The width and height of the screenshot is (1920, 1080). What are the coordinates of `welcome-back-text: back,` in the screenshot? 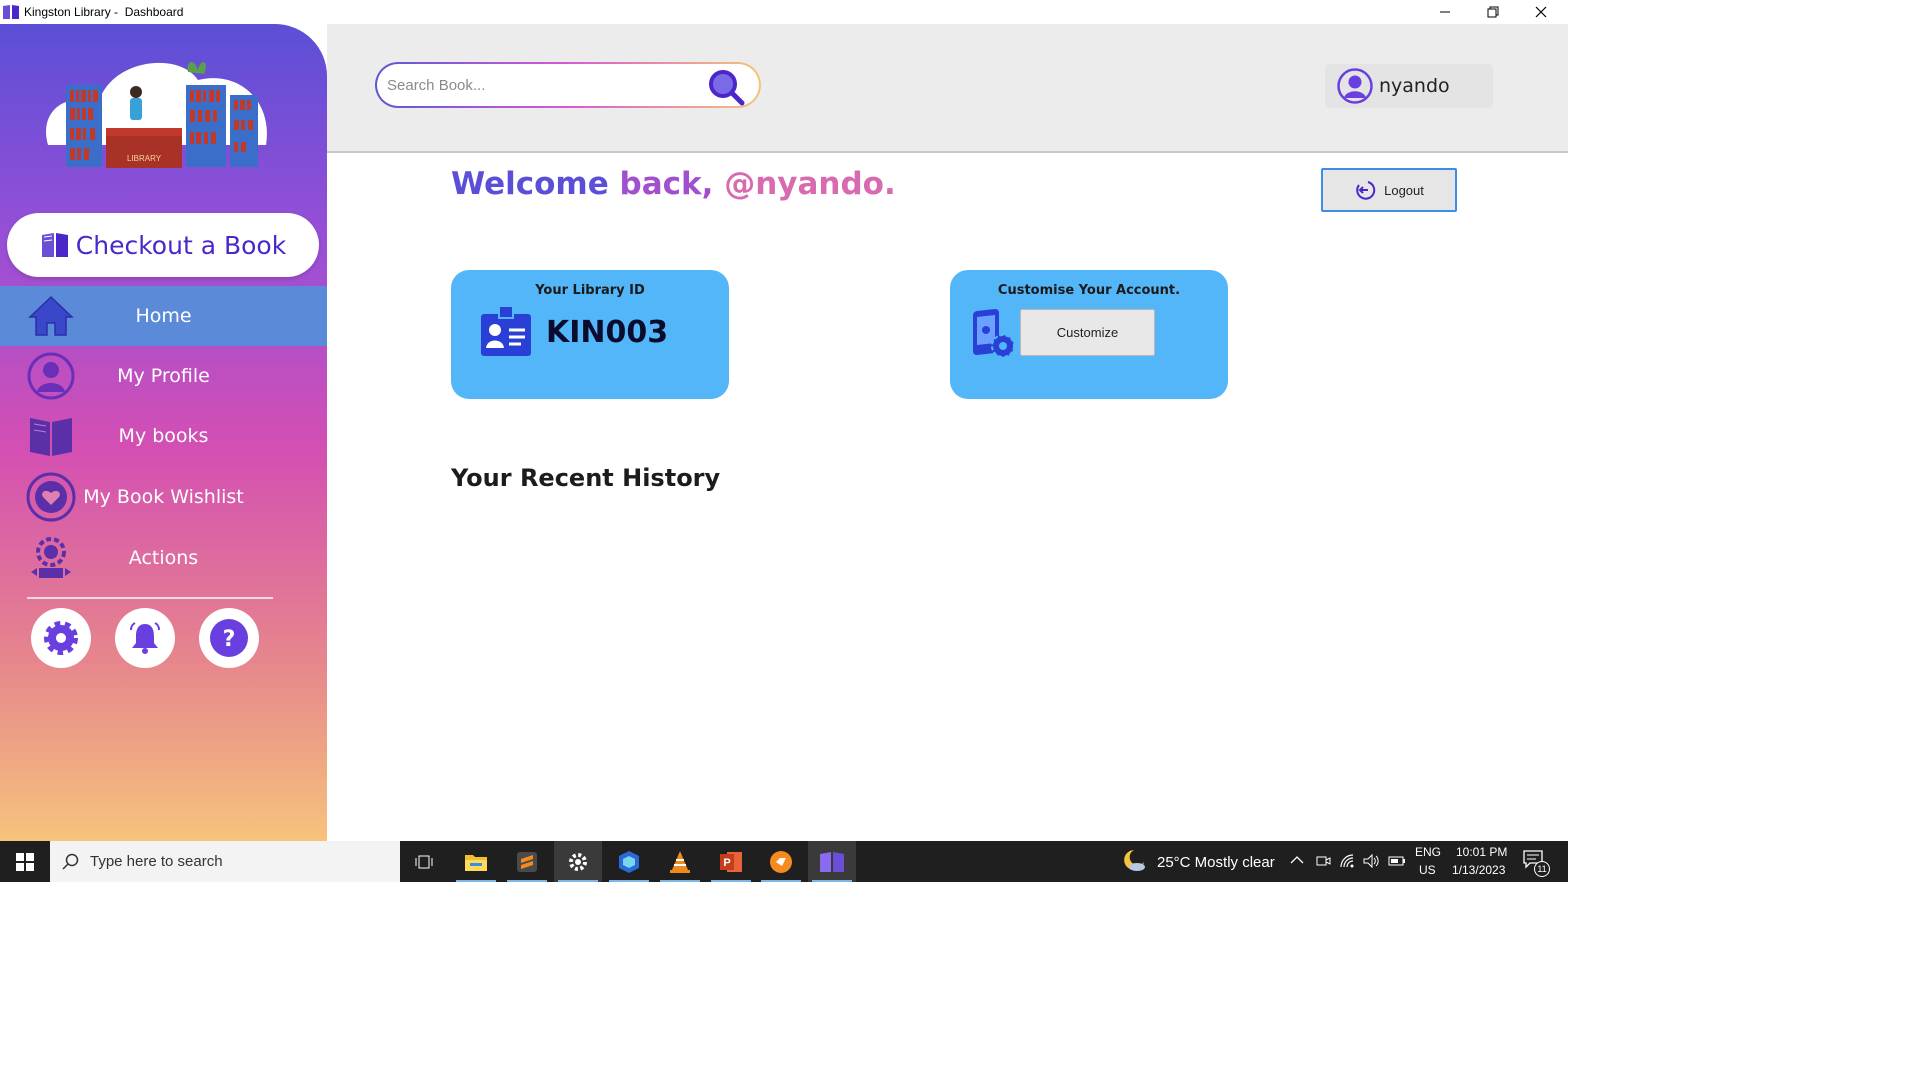 It's located at (661, 184).